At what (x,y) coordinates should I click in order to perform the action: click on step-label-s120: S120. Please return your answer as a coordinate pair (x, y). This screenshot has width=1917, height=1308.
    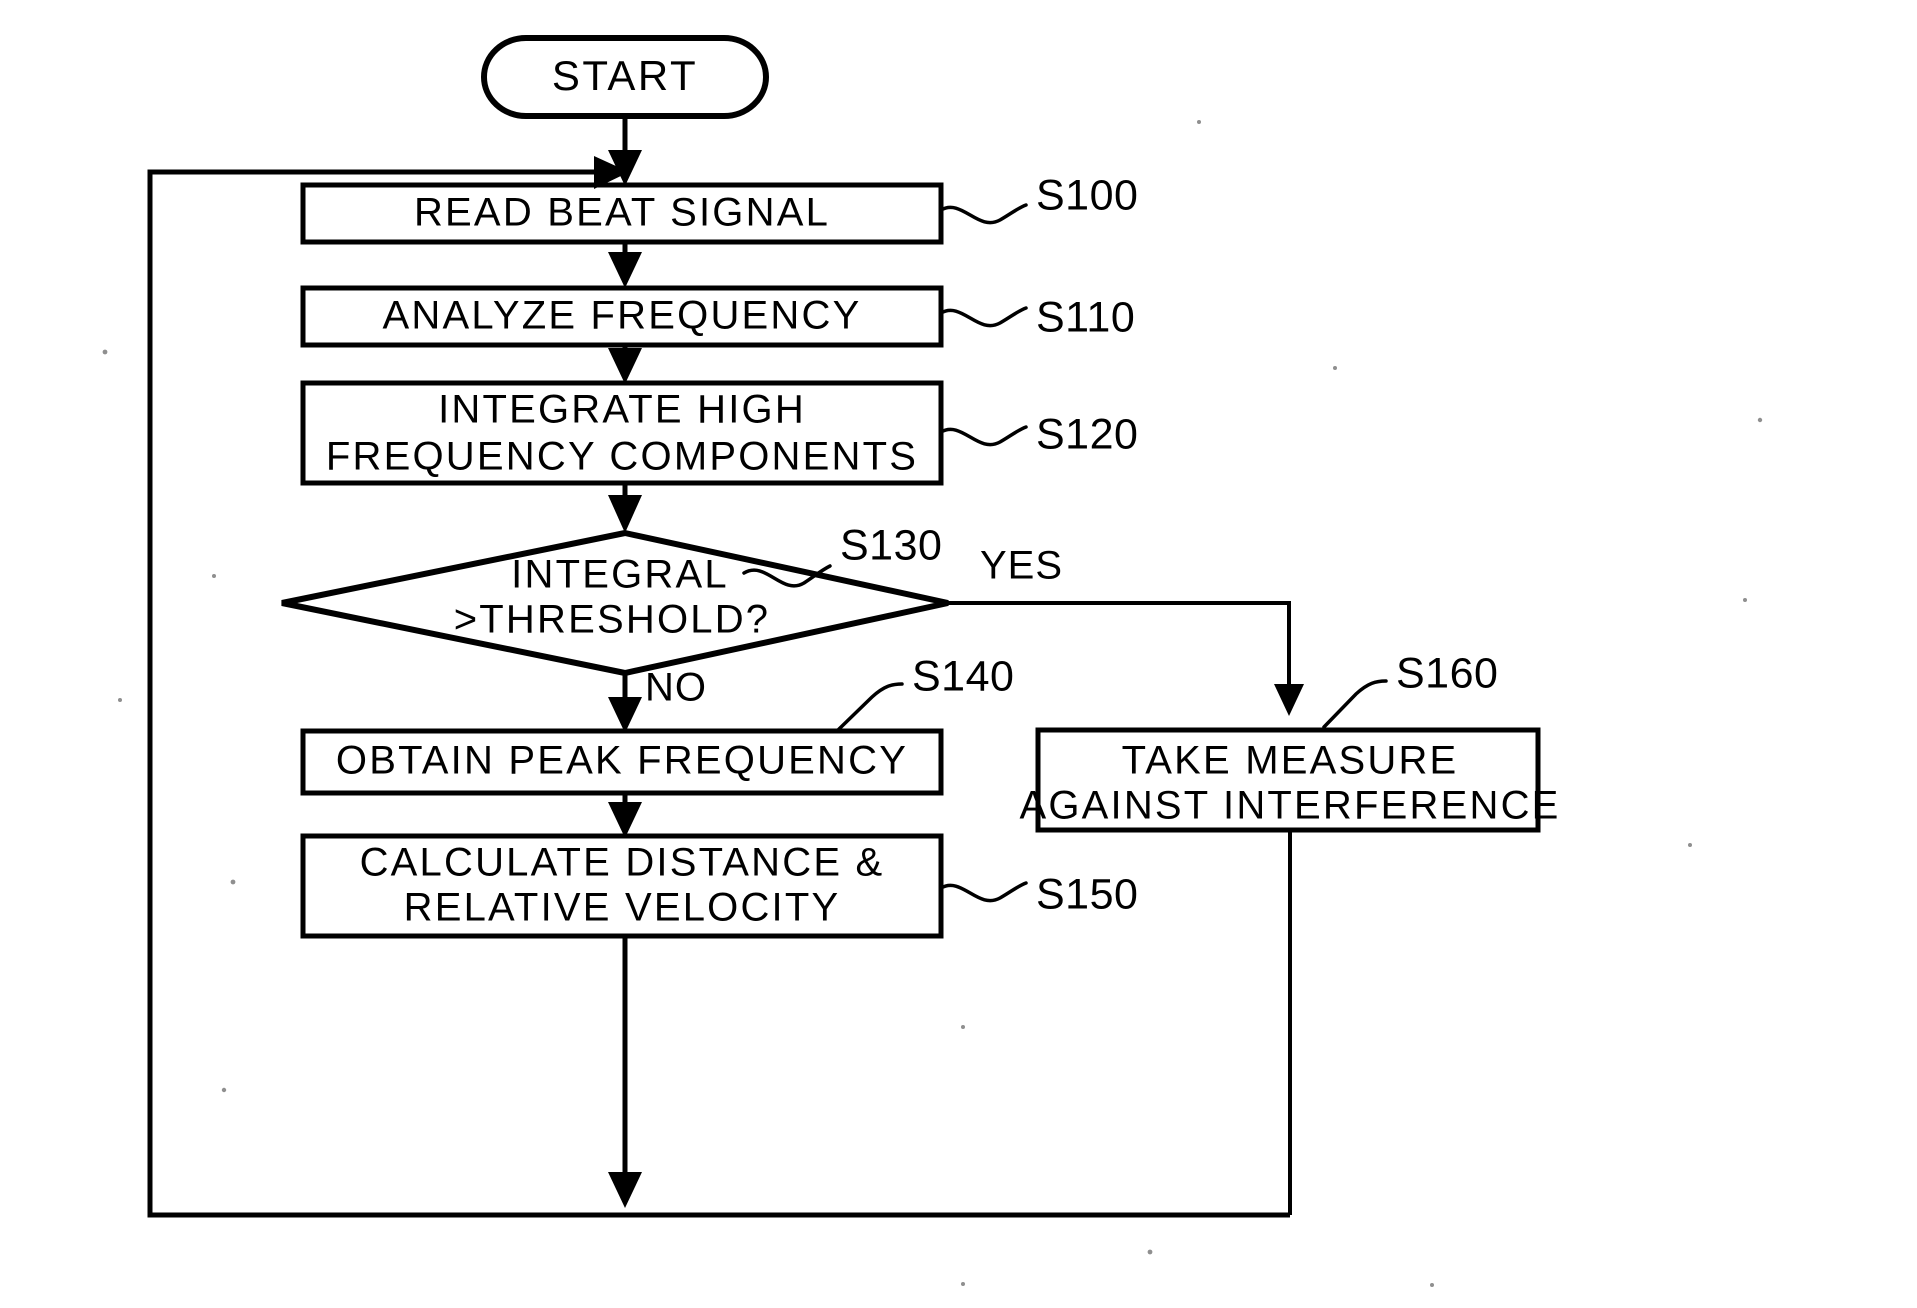
    Looking at the image, I should click on (1087, 434).